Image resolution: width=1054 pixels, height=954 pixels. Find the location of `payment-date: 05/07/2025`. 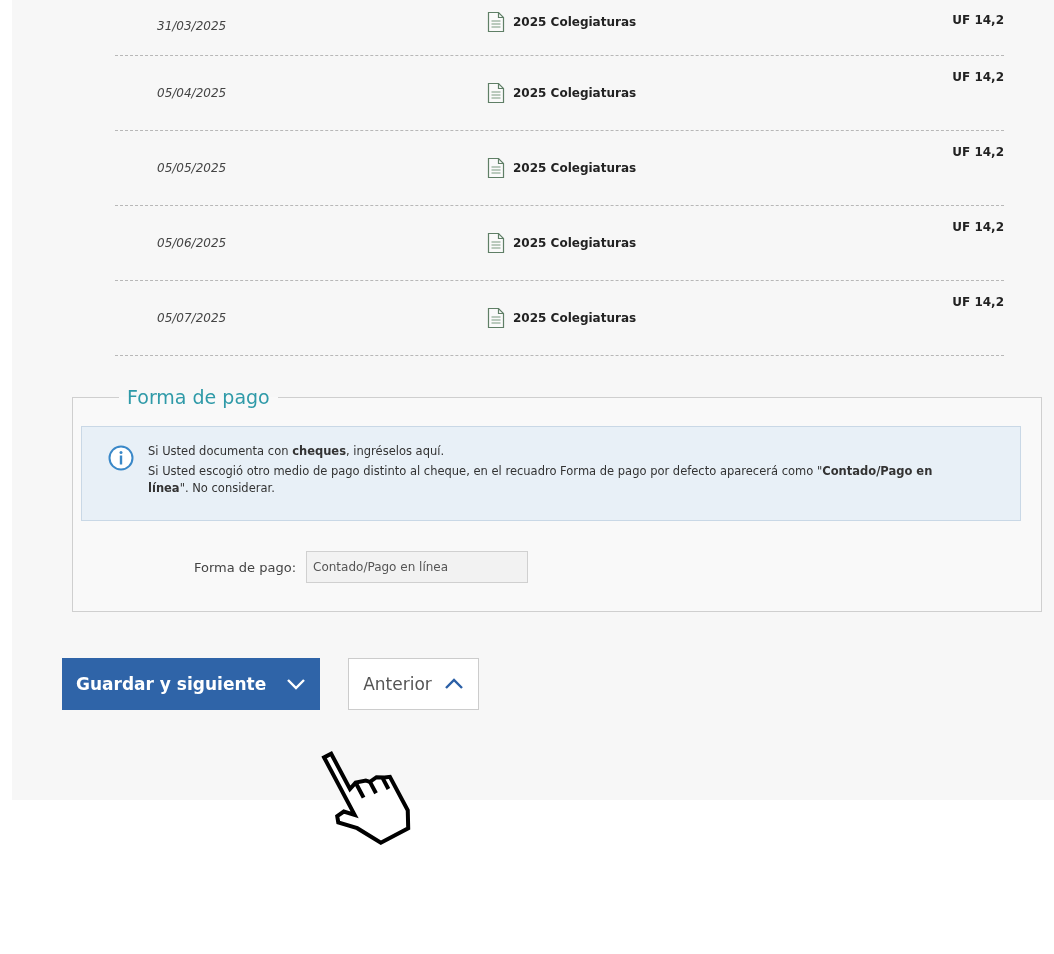

payment-date: 05/07/2025 is located at coordinates (192, 318).